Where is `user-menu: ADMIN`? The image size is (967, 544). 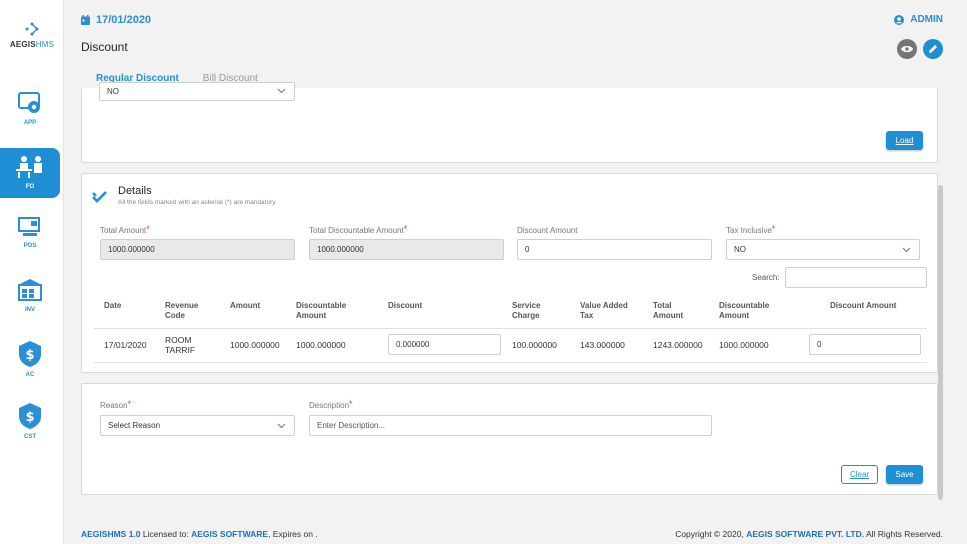
user-menu: ADMIN is located at coordinates (918, 19).